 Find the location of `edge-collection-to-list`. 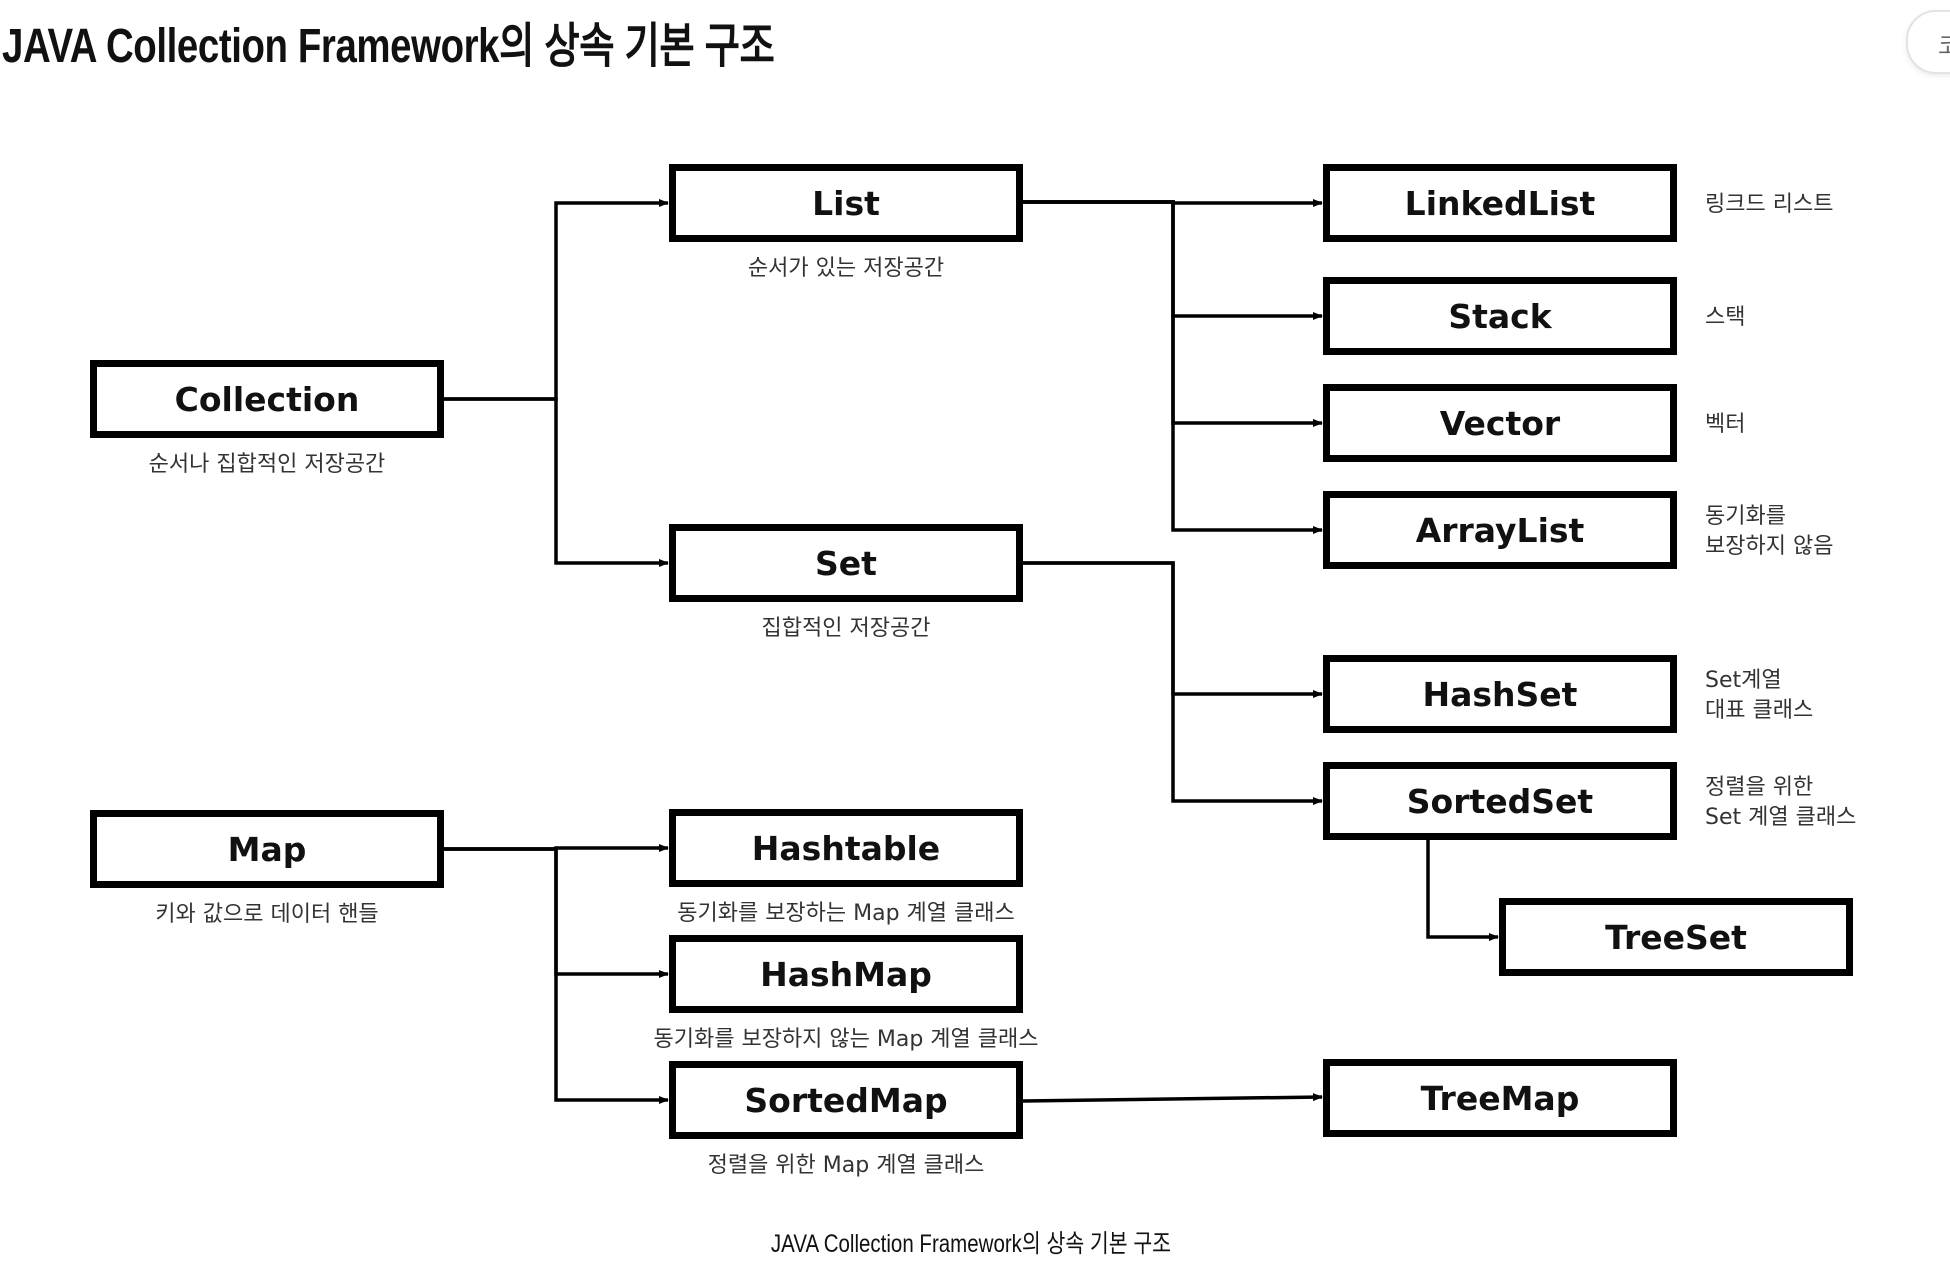

edge-collection-to-list is located at coordinates (556, 300).